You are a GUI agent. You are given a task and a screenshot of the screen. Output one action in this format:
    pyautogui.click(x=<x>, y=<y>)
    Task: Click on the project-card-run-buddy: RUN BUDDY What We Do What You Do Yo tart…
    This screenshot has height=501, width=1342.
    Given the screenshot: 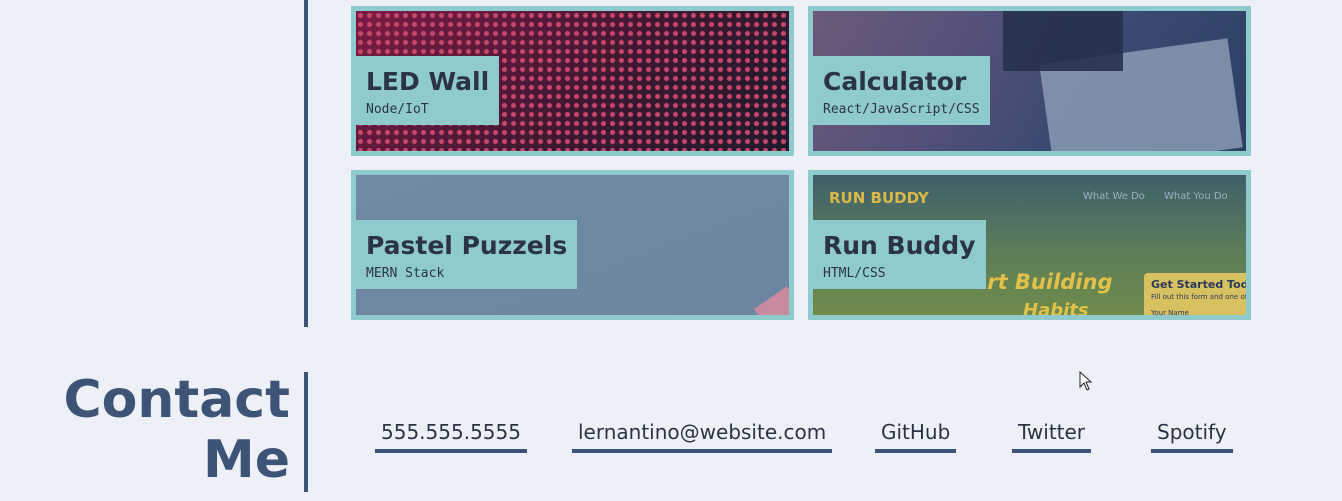 What is the action you would take?
    pyautogui.click(x=1029, y=245)
    